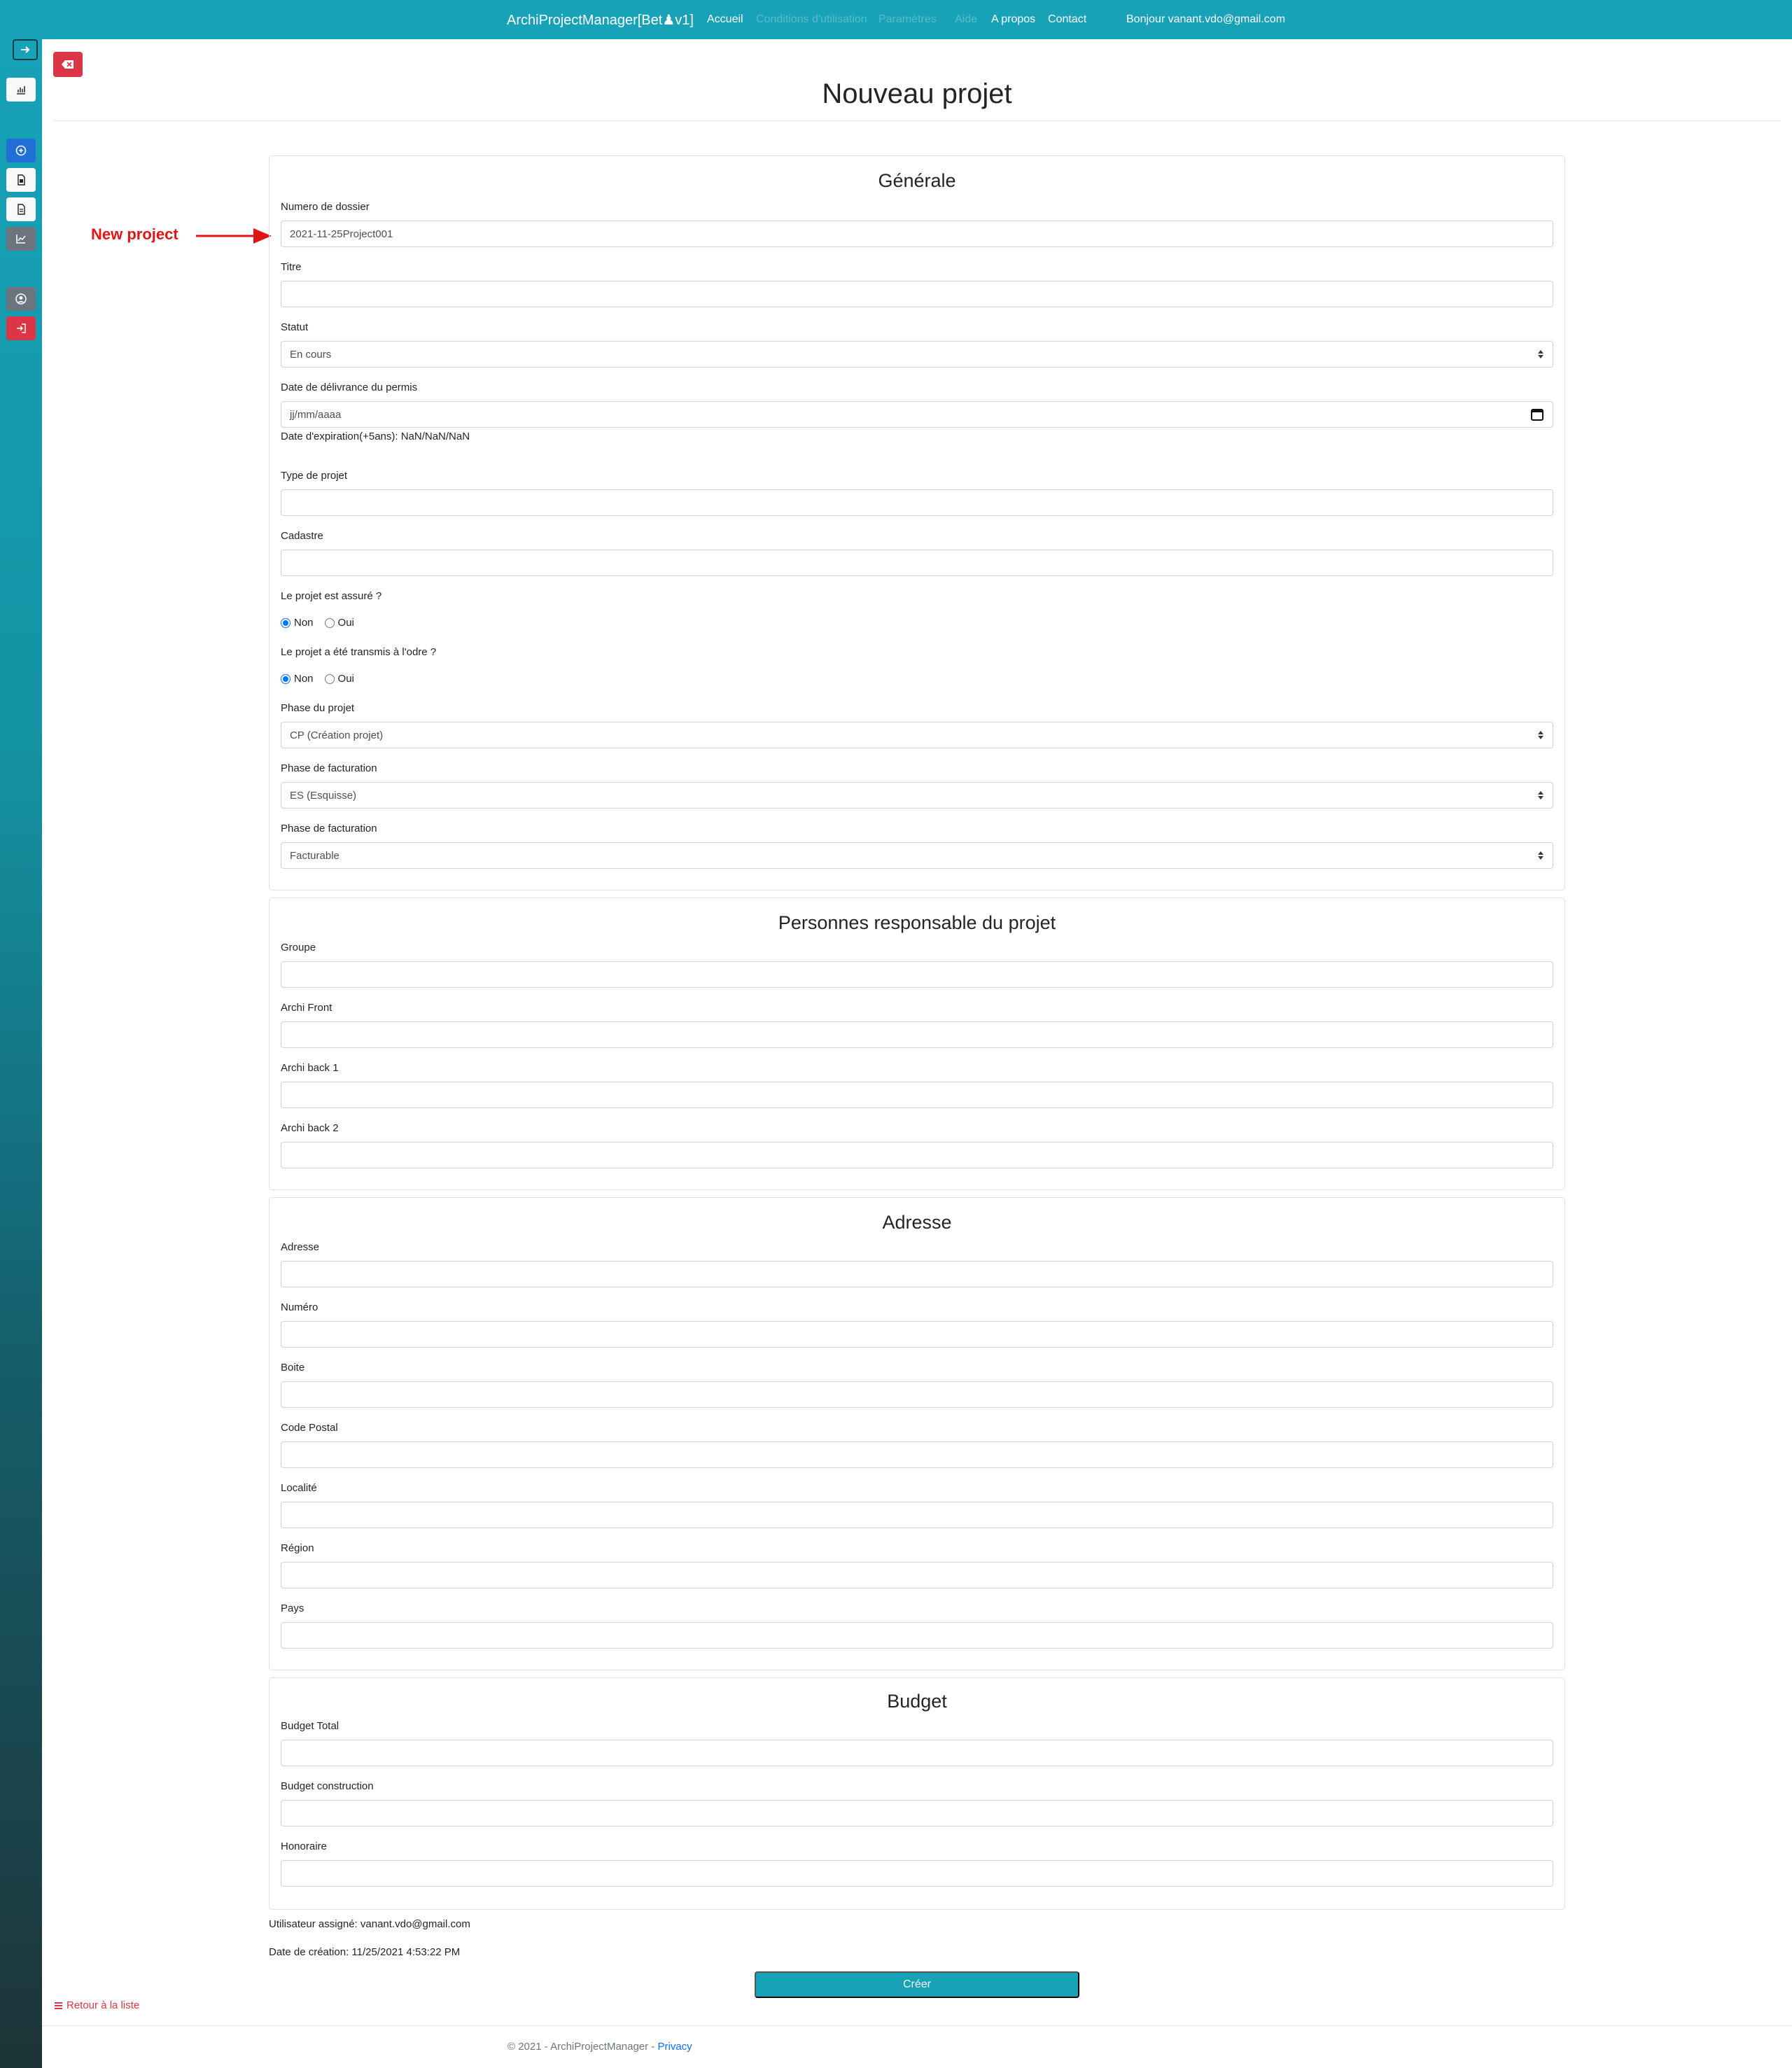 This screenshot has width=1792, height=2068. Describe the element at coordinates (917, 1813) in the screenshot. I see `budget-construction-input` at that location.